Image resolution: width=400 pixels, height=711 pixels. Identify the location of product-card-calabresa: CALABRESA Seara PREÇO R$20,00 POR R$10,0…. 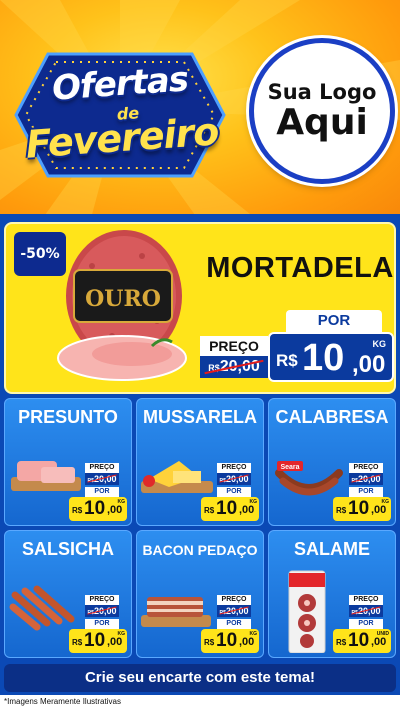
(332, 462).